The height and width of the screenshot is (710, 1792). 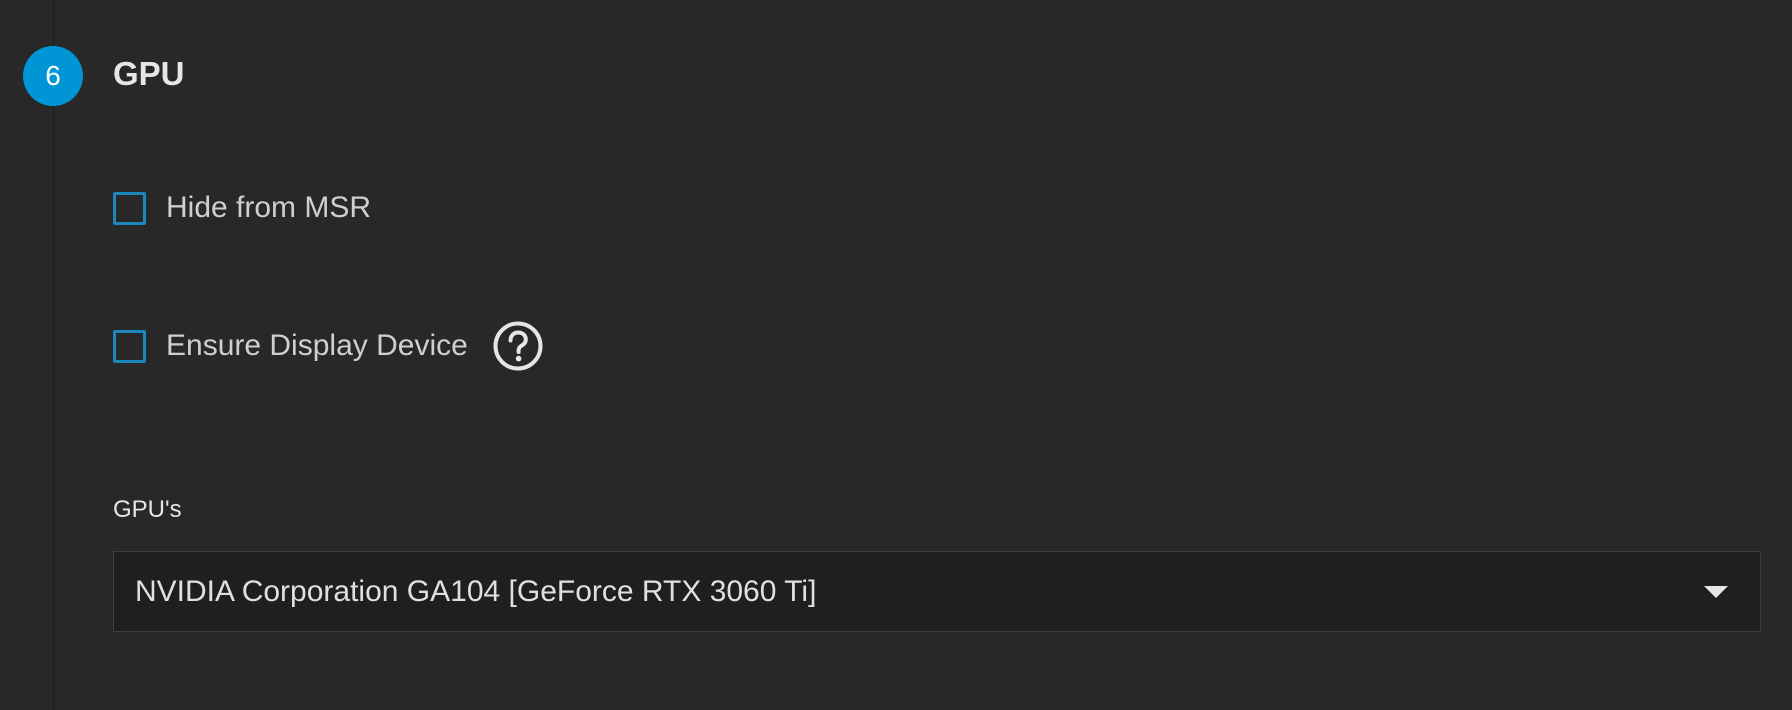 What do you see at coordinates (1716, 591) in the screenshot?
I see `caret-down-icon` at bounding box center [1716, 591].